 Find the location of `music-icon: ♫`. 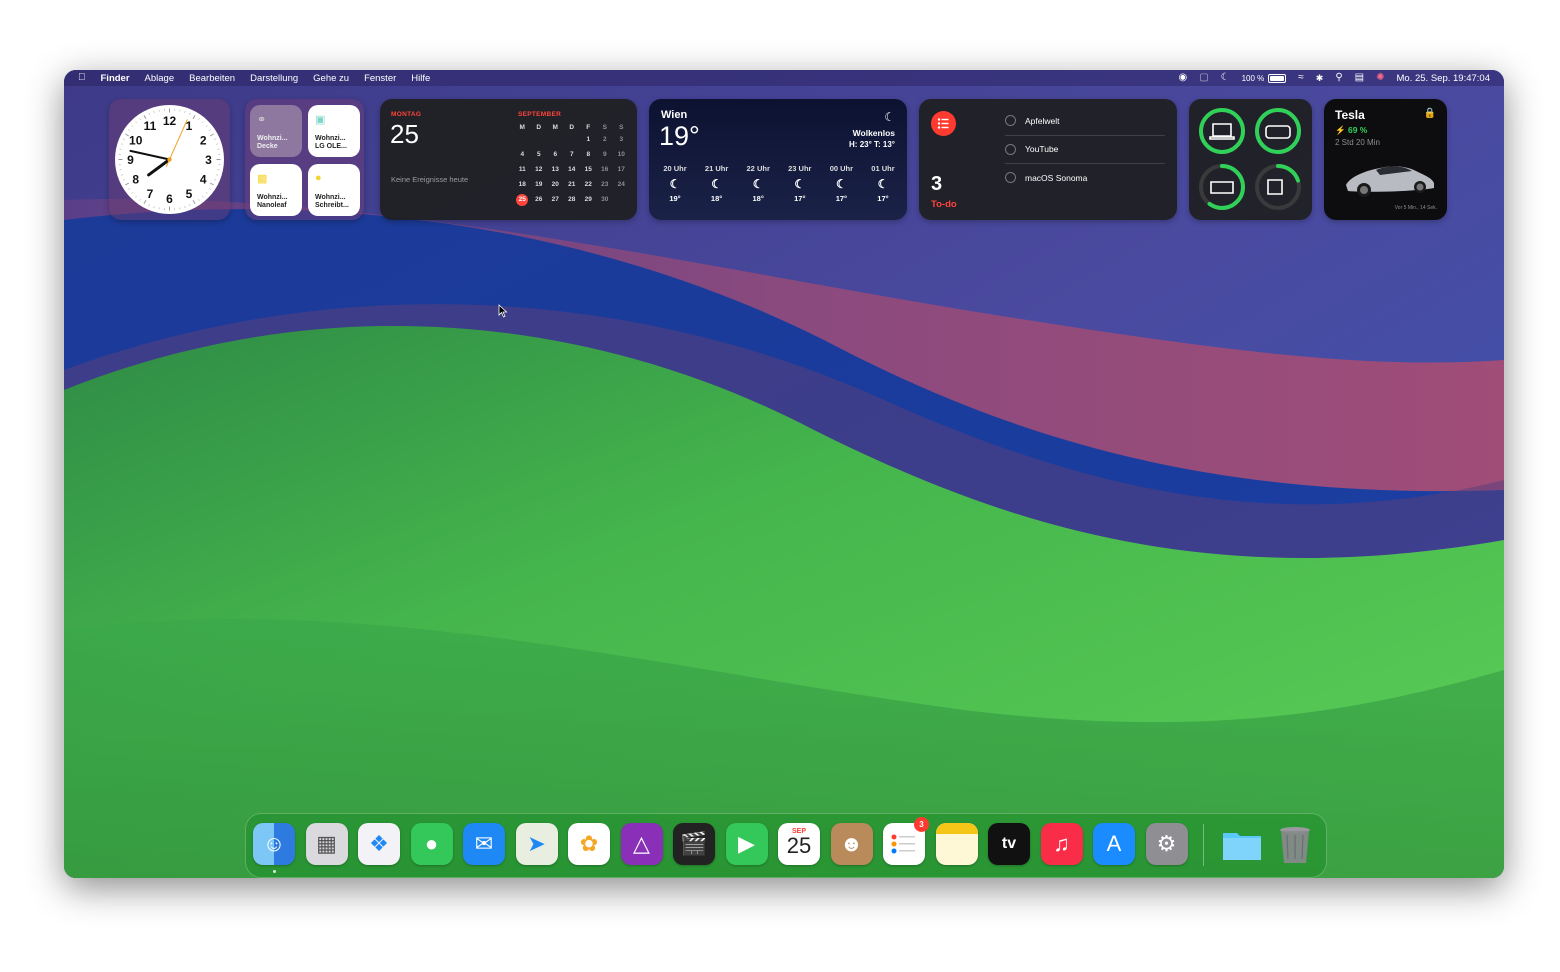

music-icon: ♫ is located at coordinates (1061, 844).